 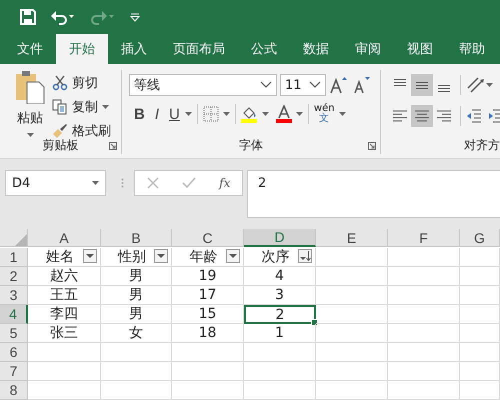 What do you see at coordinates (14, 257) in the screenshot?
I see `row-header: 1` at bounding box center [14, 257].